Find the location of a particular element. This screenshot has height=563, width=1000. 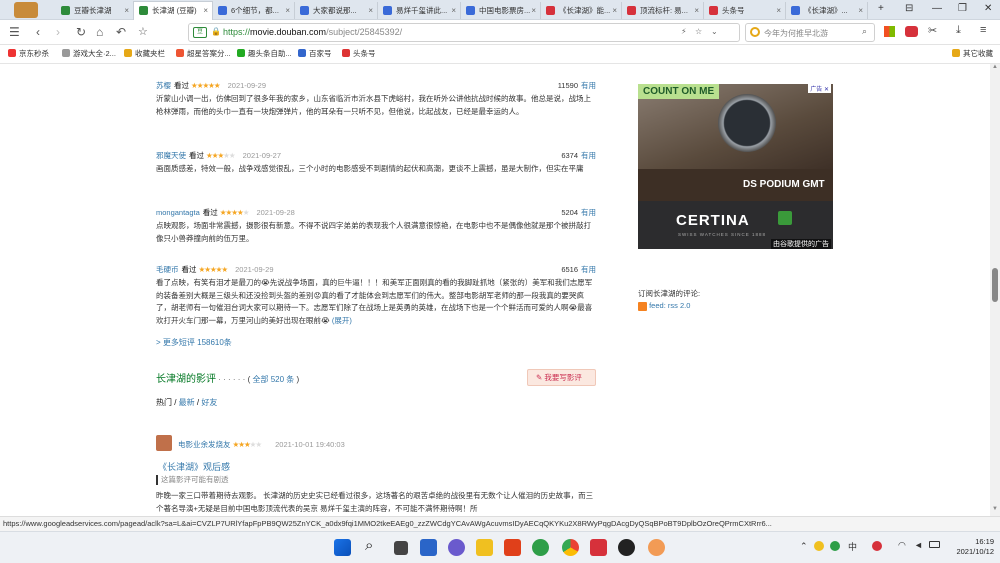

sidebar-toggle-icon: ☰ is located at coordinates (14, 32).